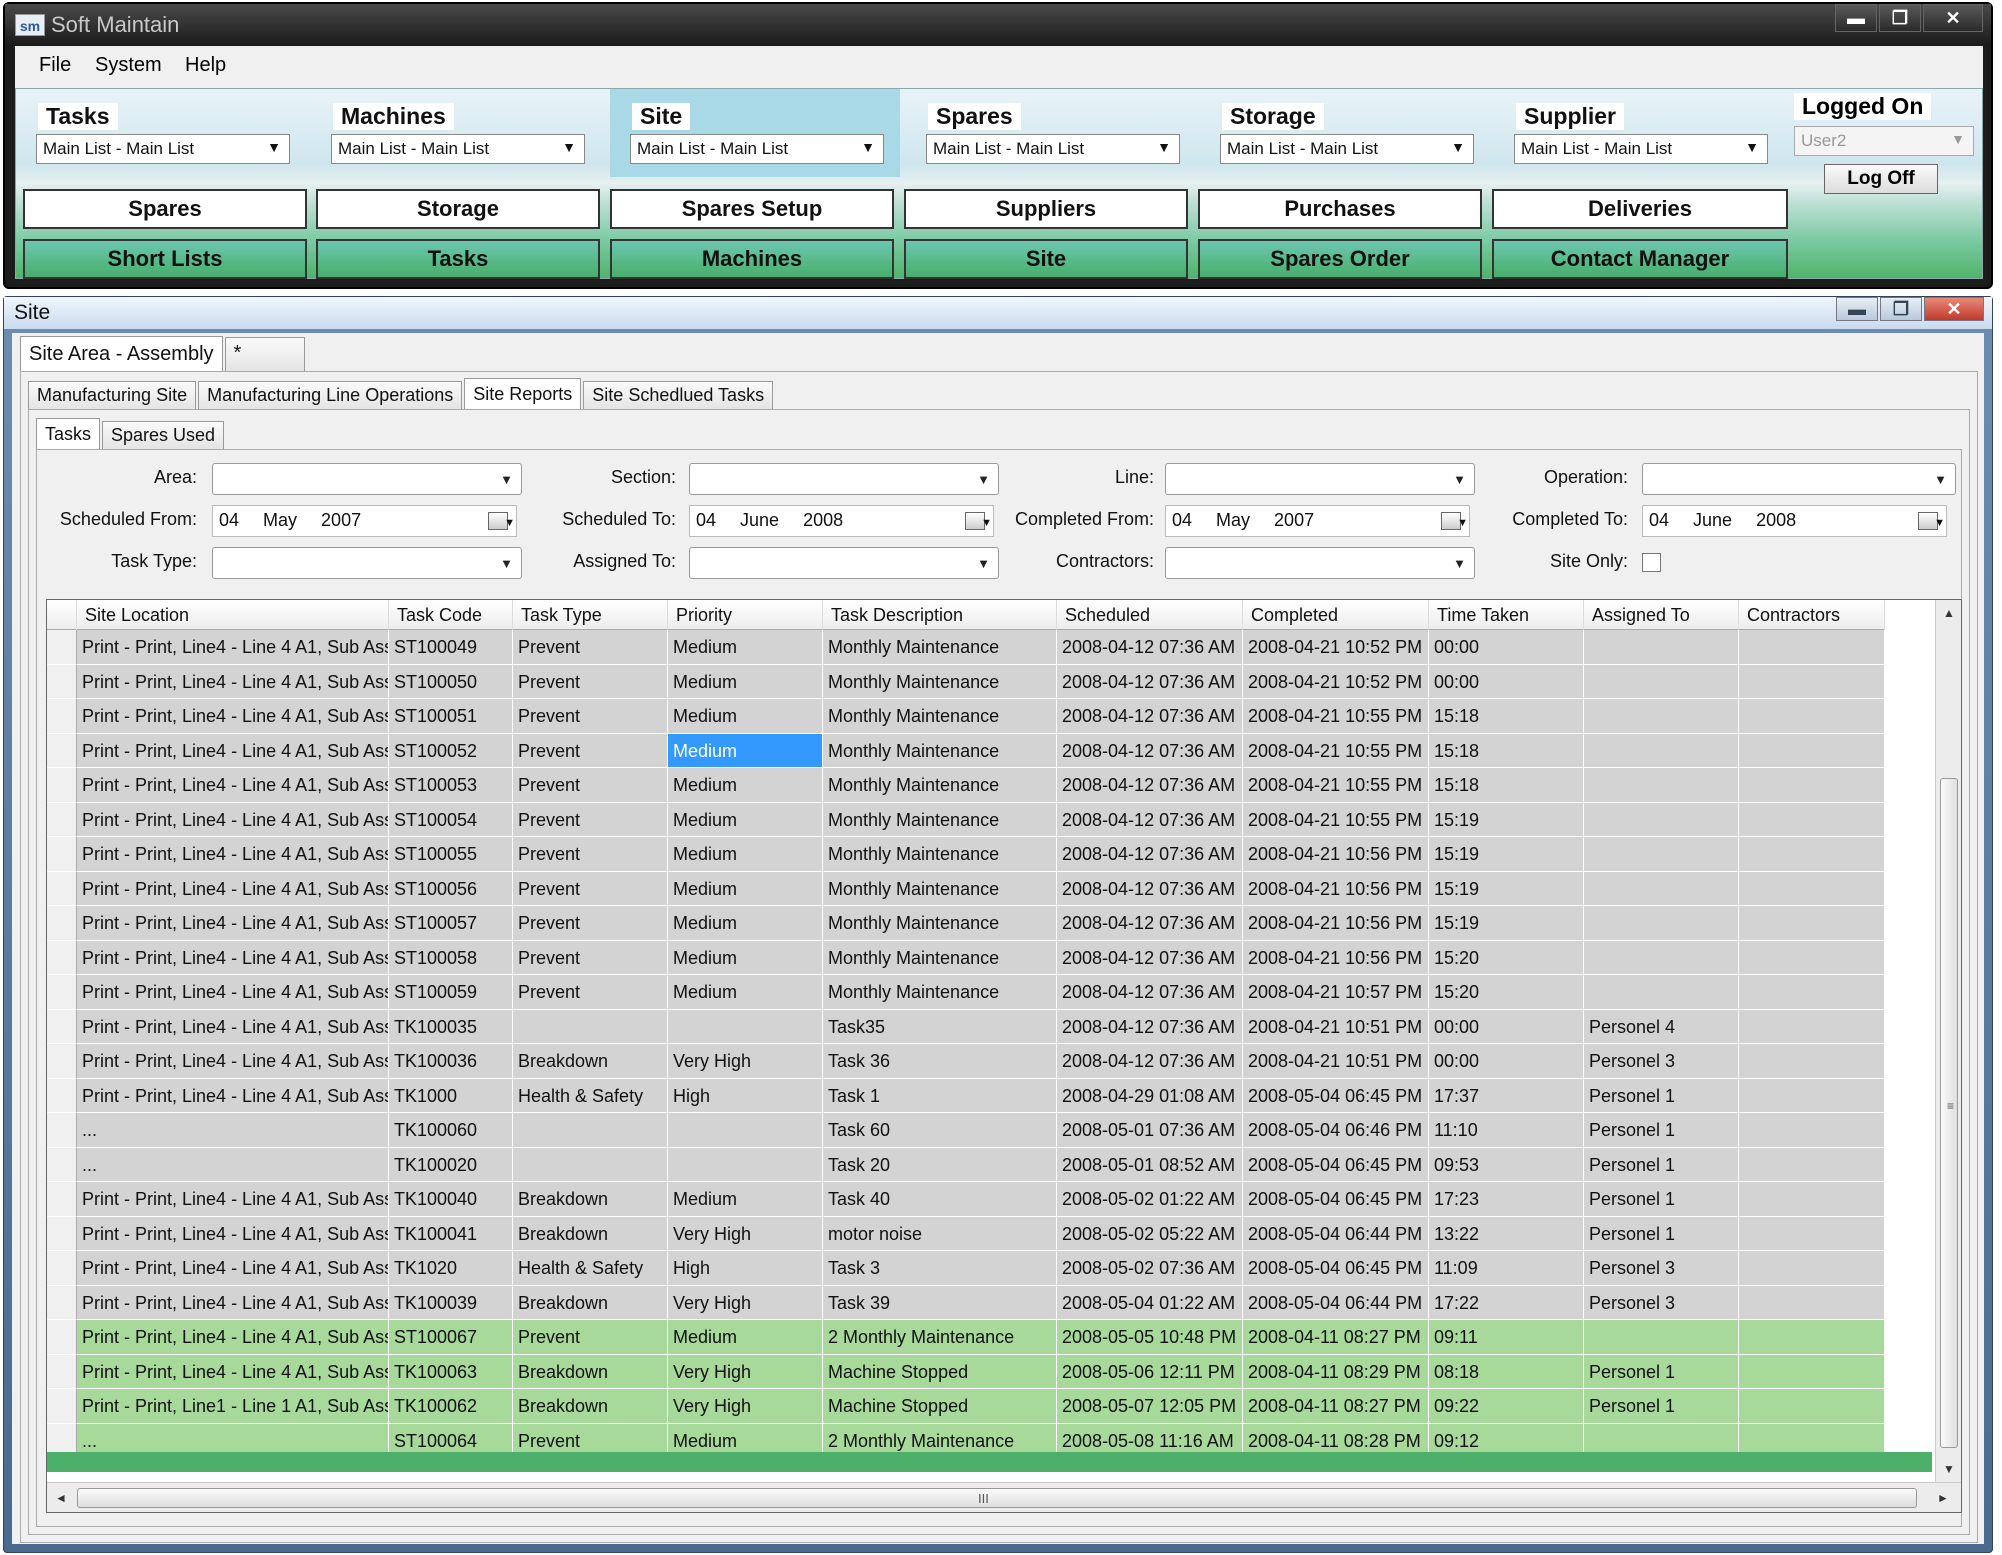 This screenshot has height=1555, width=2002. I want to click on site-close-button: ✕, so click(1954, 309).